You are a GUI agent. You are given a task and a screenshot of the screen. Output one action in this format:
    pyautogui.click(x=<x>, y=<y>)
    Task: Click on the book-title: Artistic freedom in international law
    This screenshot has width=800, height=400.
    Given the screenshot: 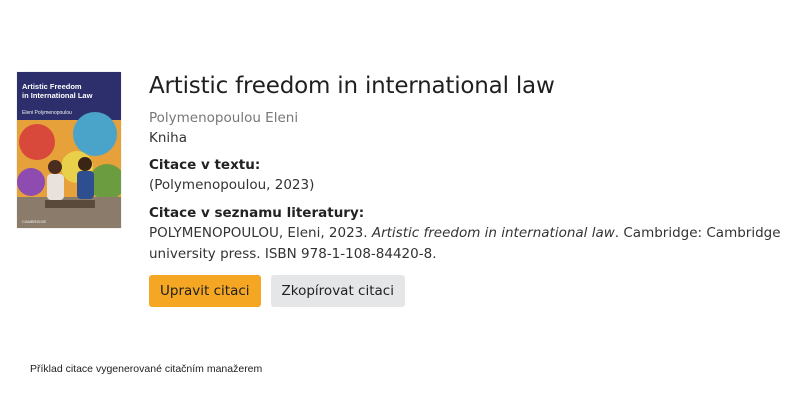 What is the action you would take?
    pyautogui.click(x=352, y=86)
    